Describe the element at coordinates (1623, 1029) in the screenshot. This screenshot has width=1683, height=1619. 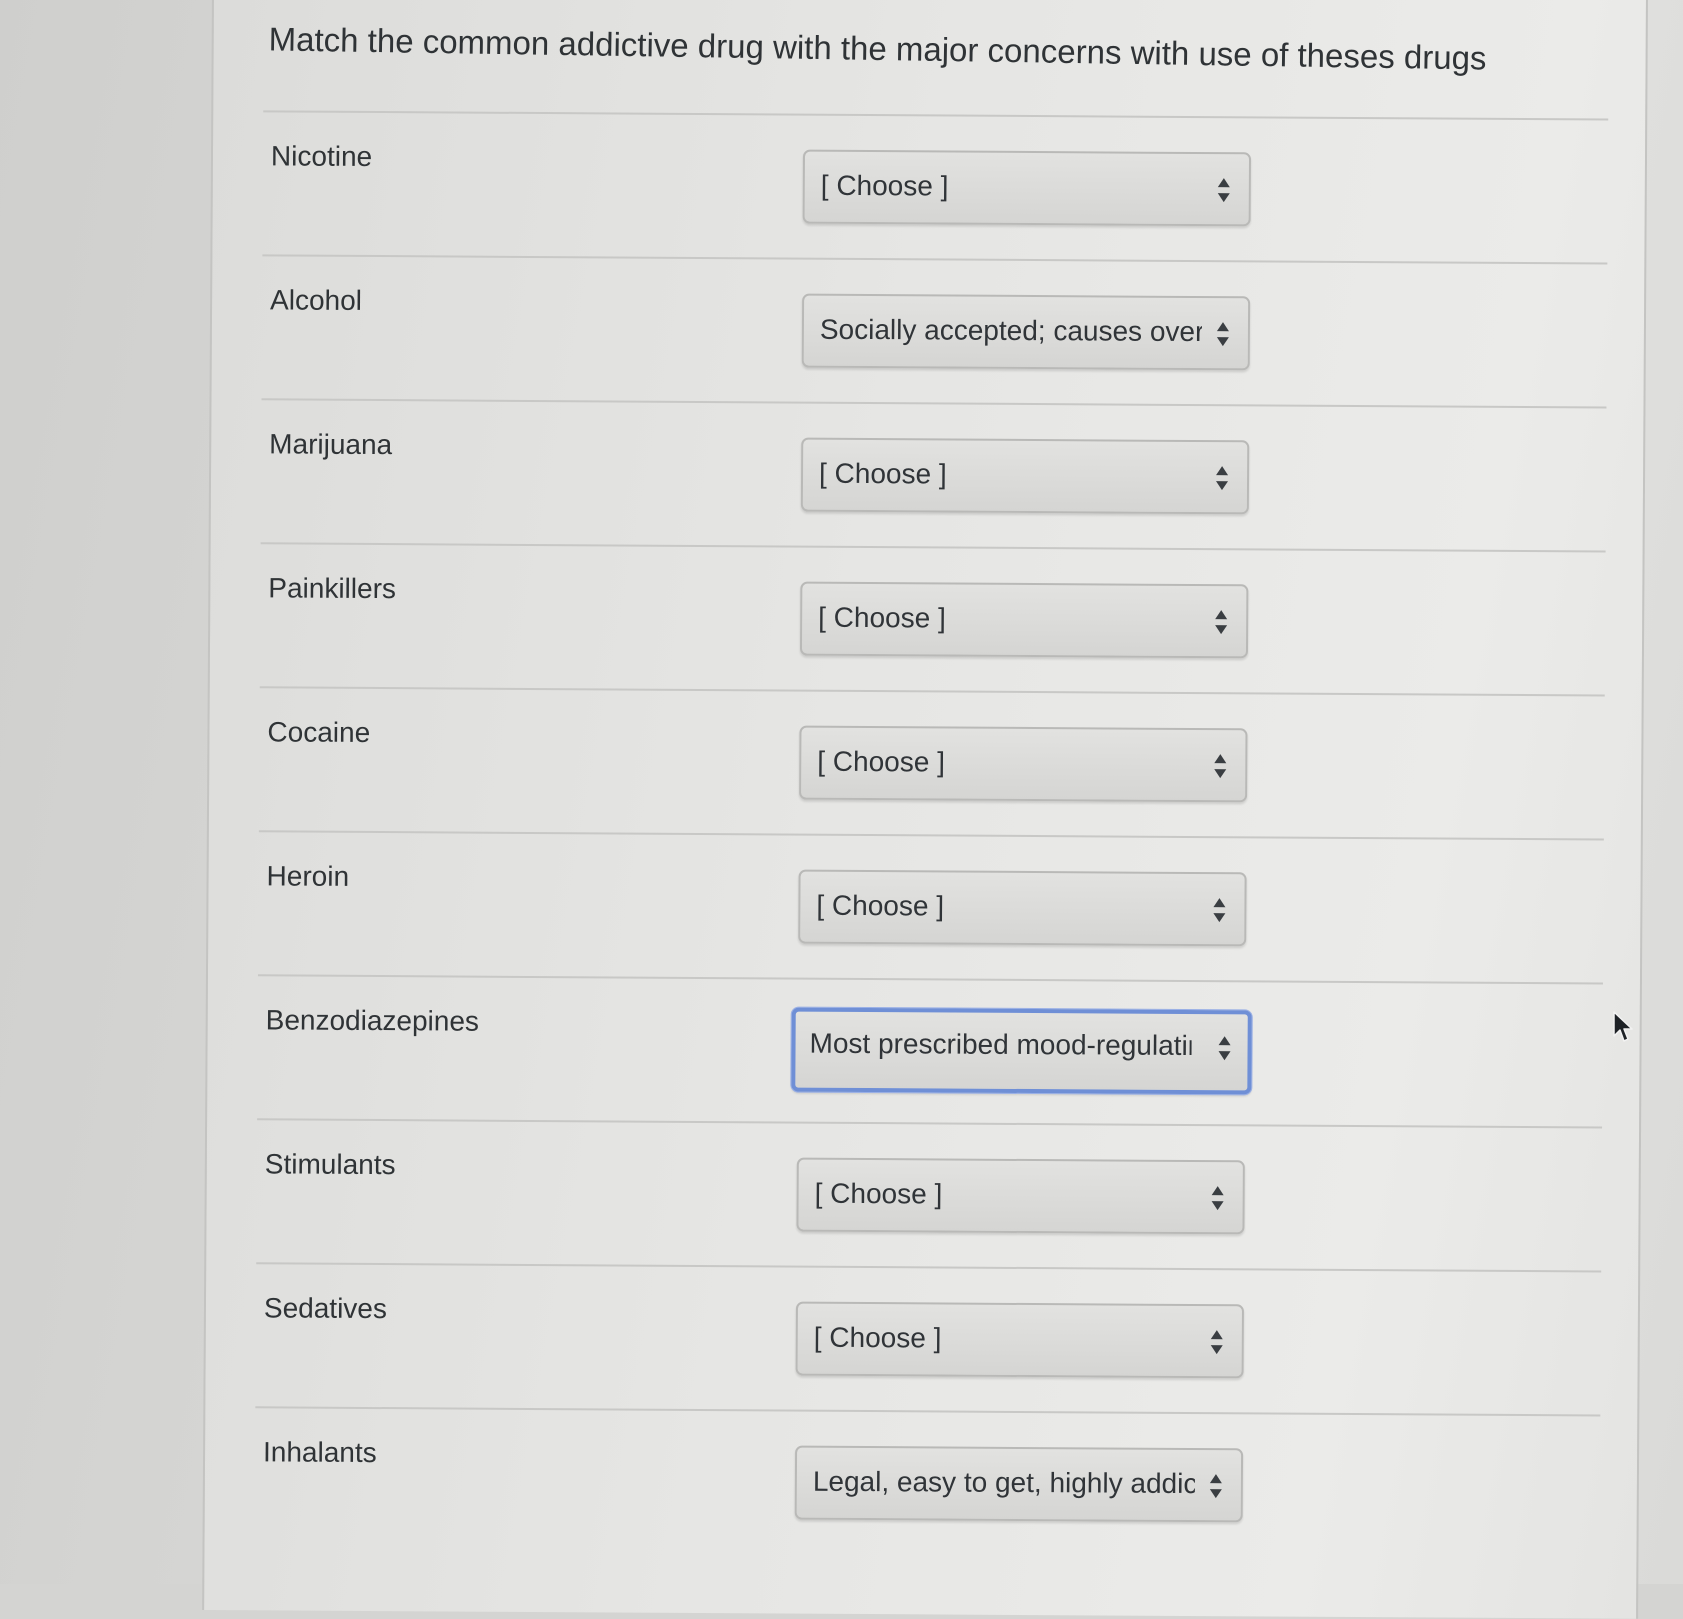
I see `mouse-pointer-icon` at that location.